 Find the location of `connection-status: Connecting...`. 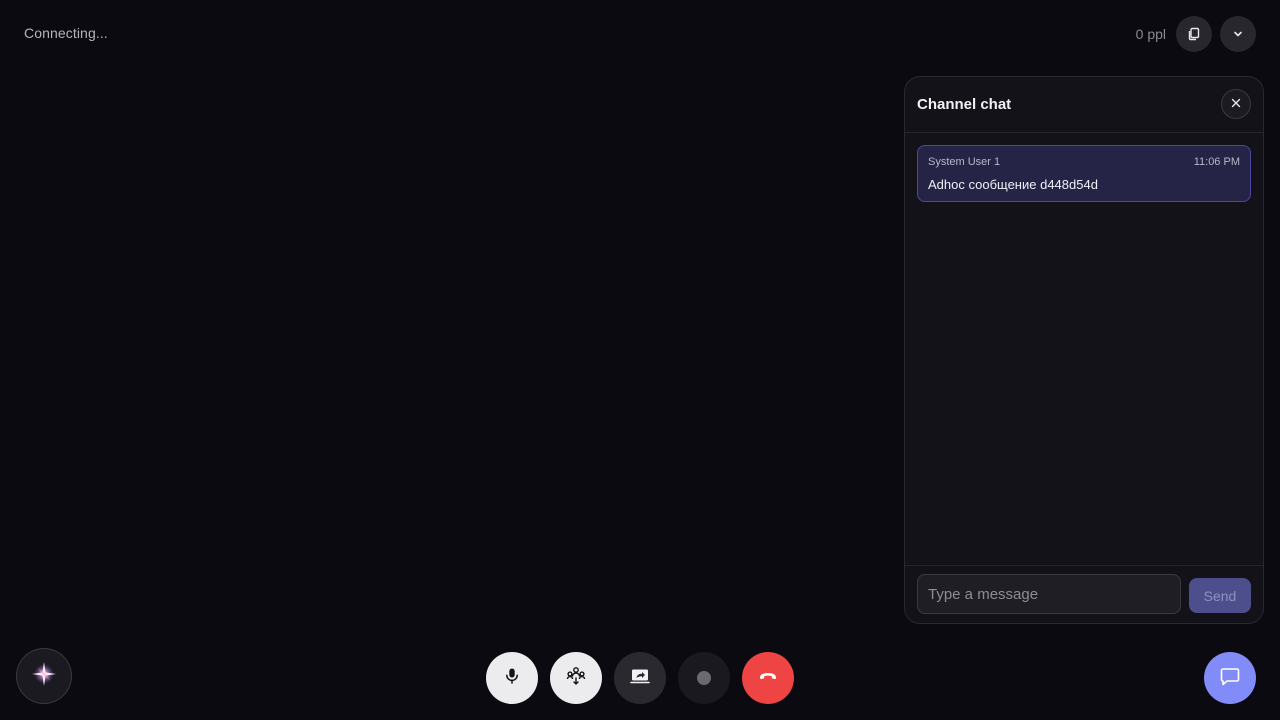

connection-status: Connecting... is located at coordinates (66, 33).